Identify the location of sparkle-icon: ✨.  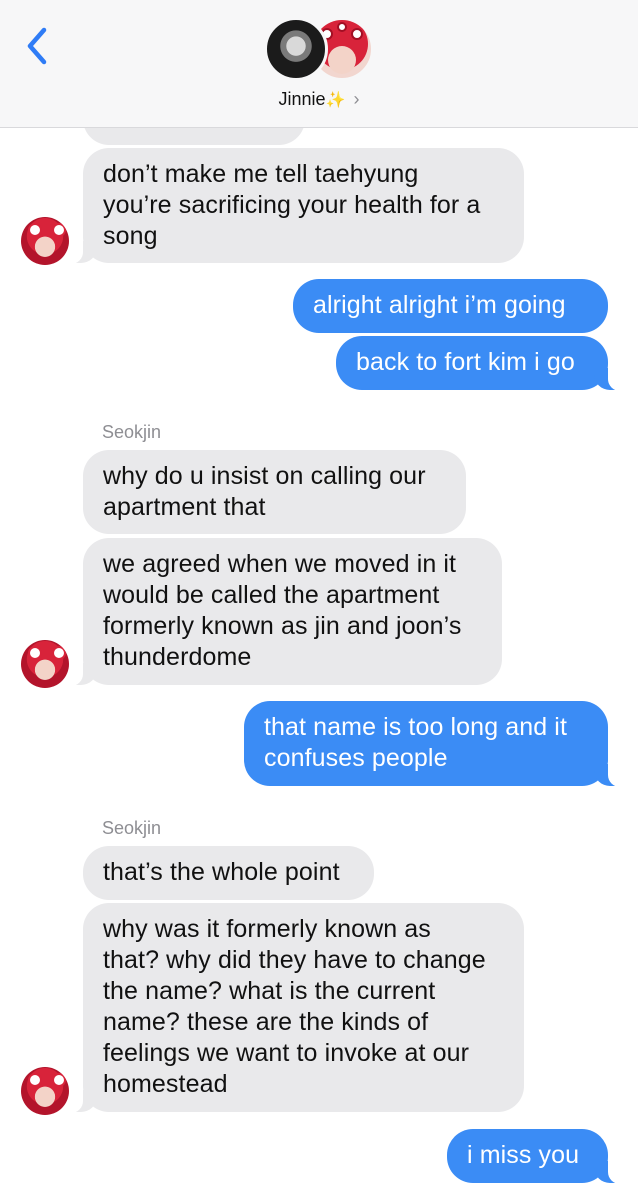
(335, 100).